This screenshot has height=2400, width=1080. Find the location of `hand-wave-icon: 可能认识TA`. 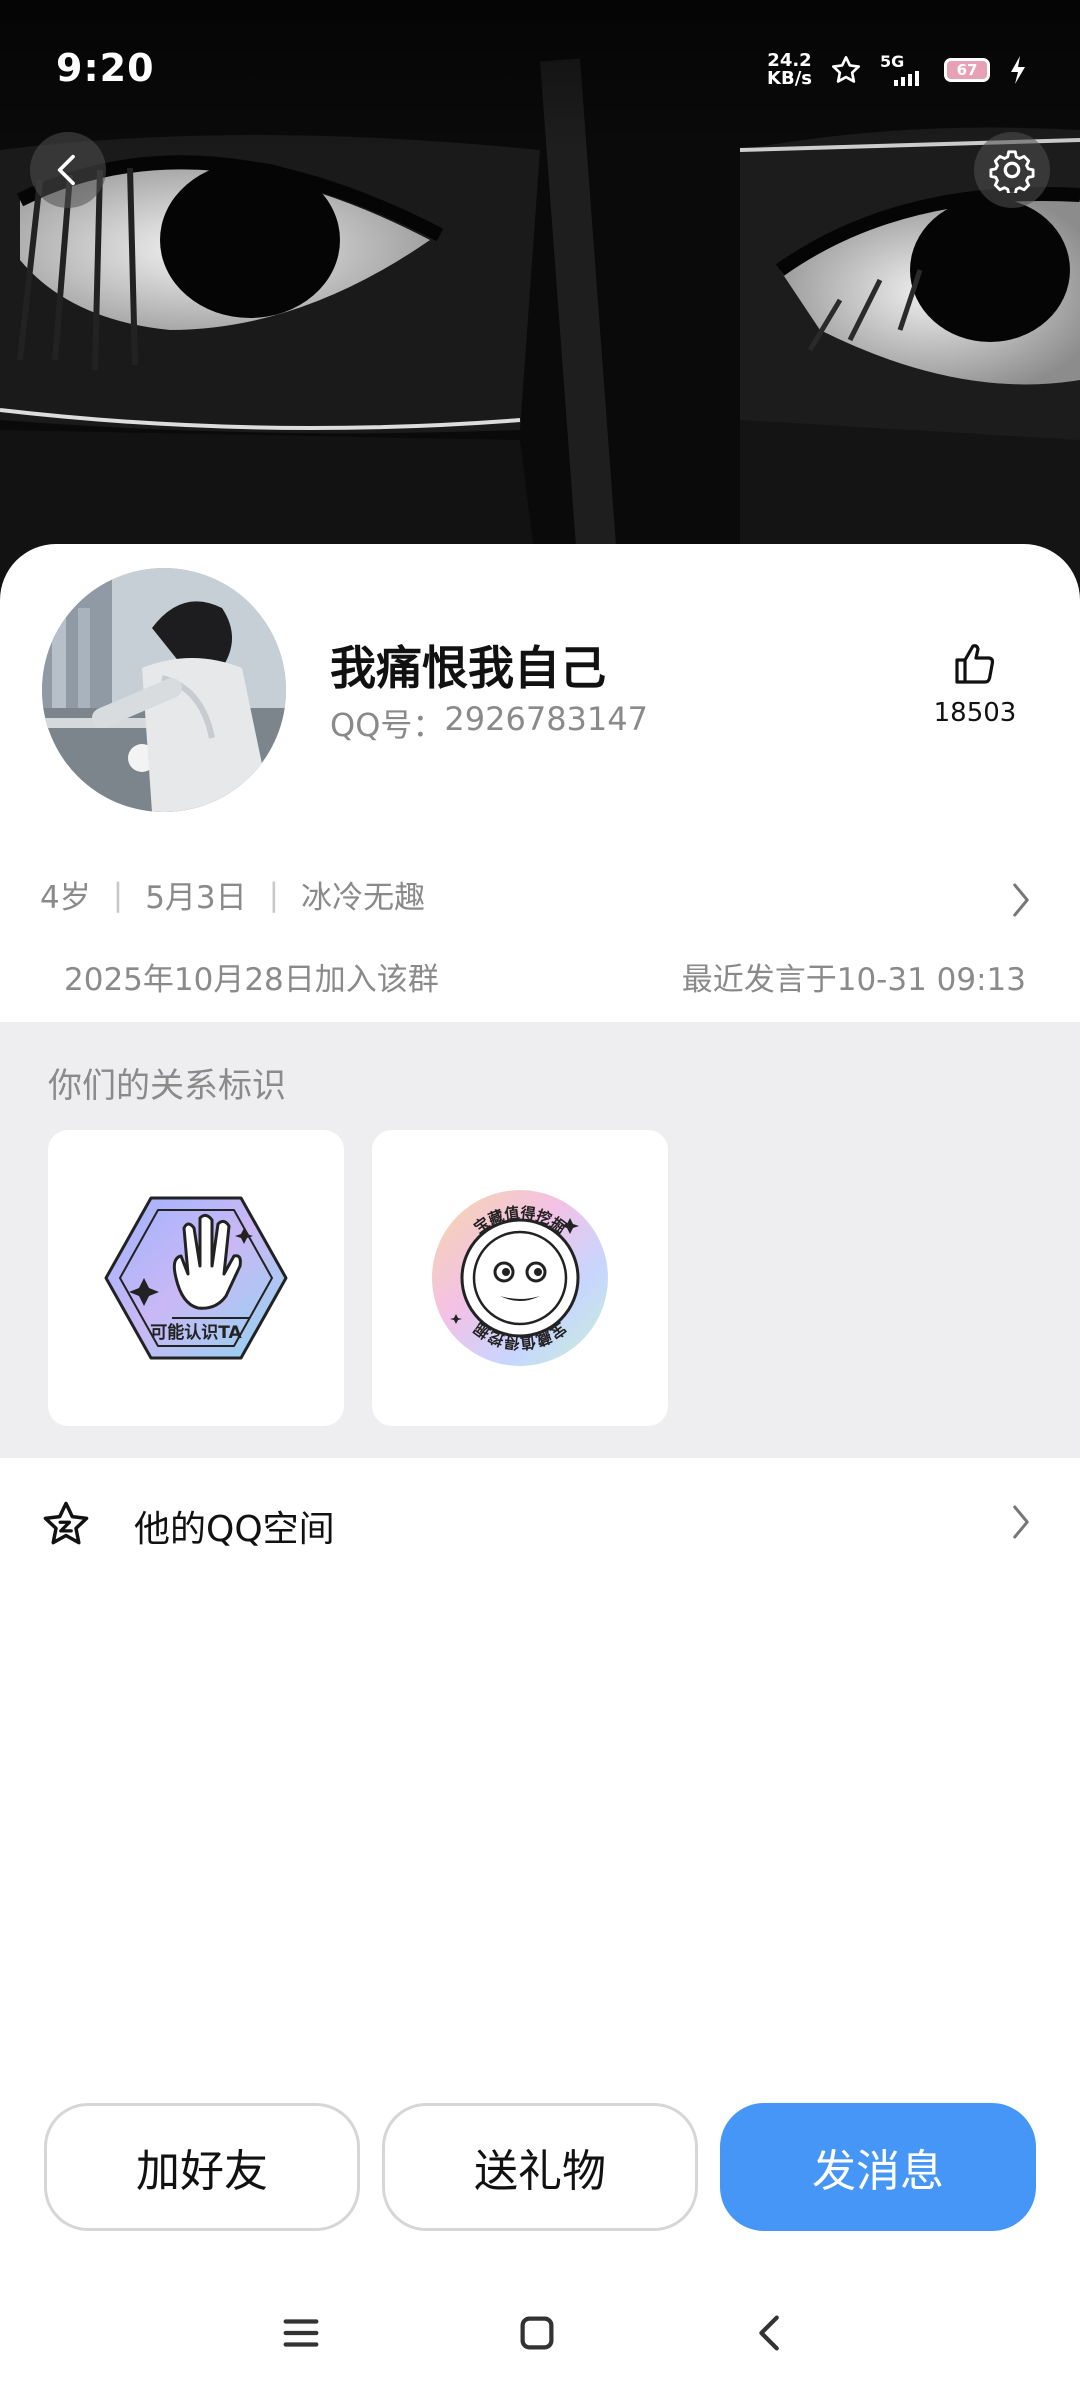

hand-wave-icon: 可能认识TA is located at coordinates (196, 1278).